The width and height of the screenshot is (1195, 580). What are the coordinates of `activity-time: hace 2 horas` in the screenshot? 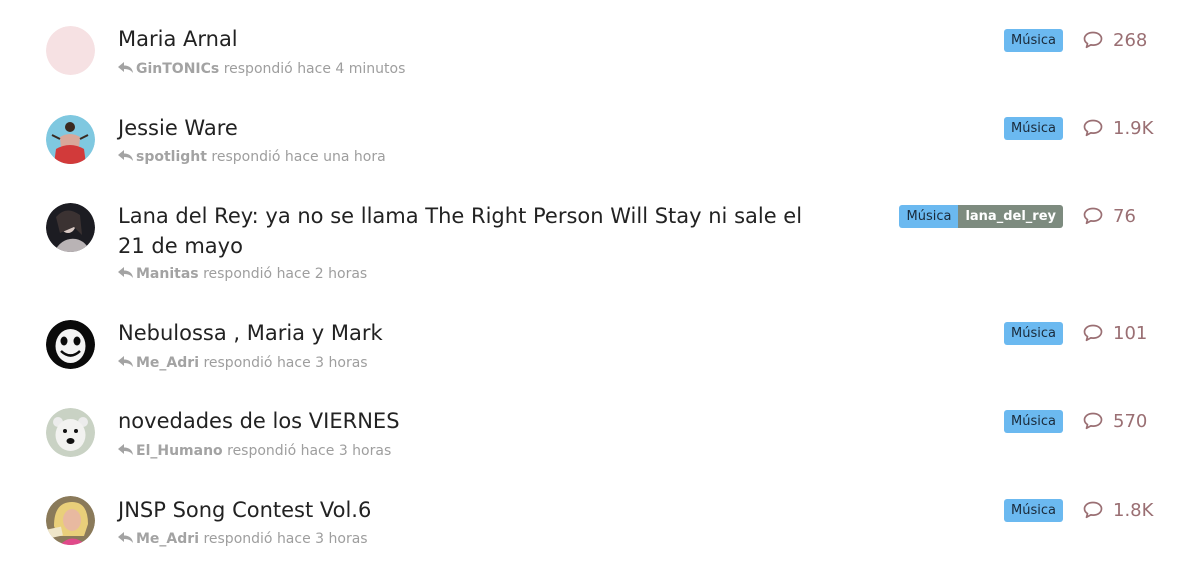 It's located at (322, 274).